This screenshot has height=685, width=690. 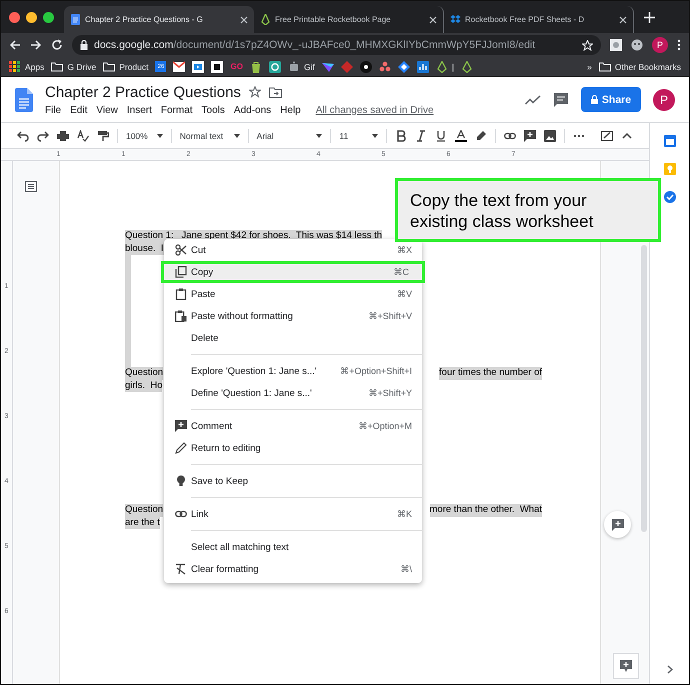 What do you see at coordinates (293, 448) in the screenshot?
I see `menu-item: Return to editing` at bounding box center [293, 448].